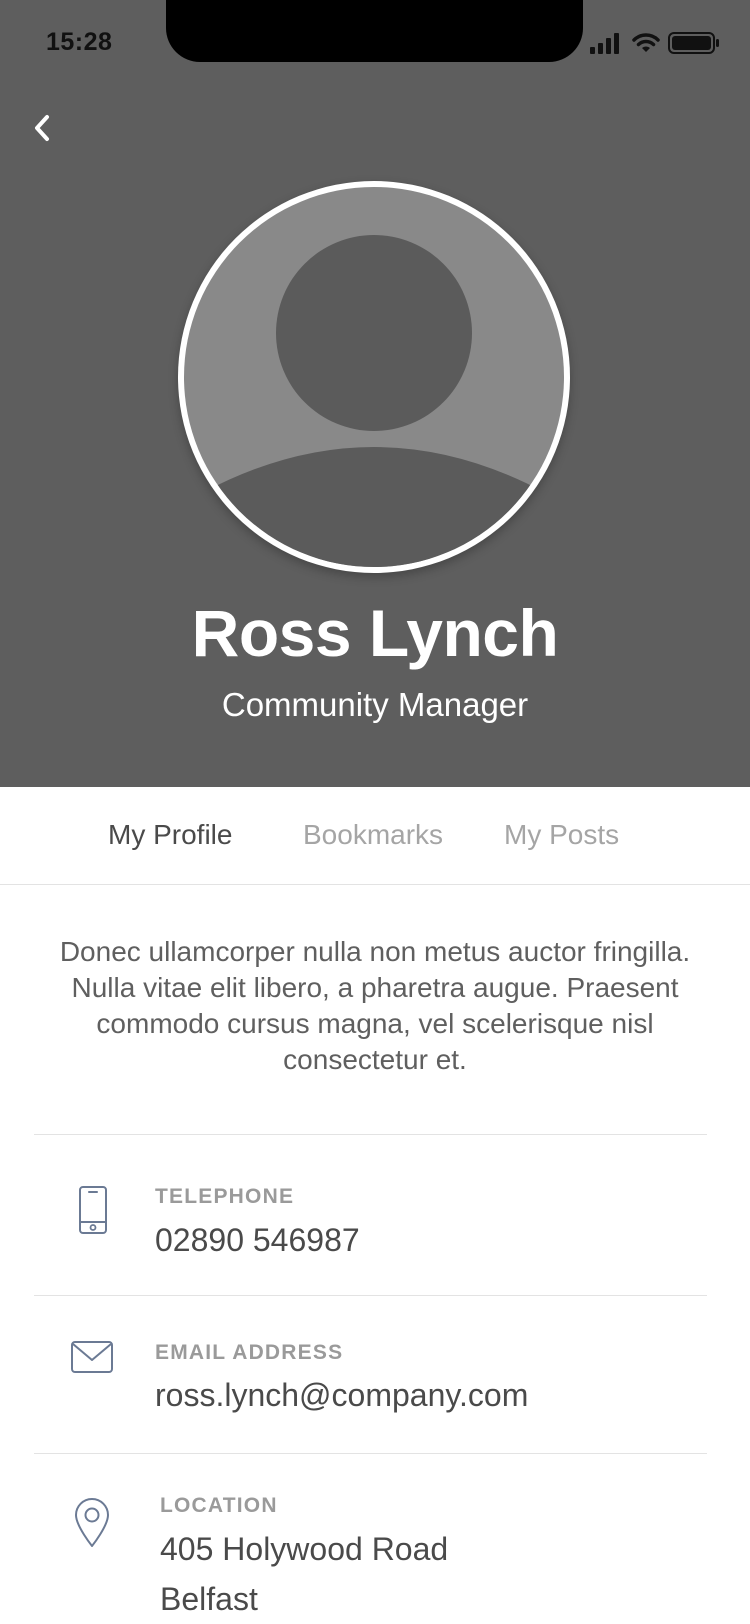  What do you see at coordinates (225, 1196) in the screenshot?
I see `telephone-label: TELEPHONE` at bounding box center [225, 1196].